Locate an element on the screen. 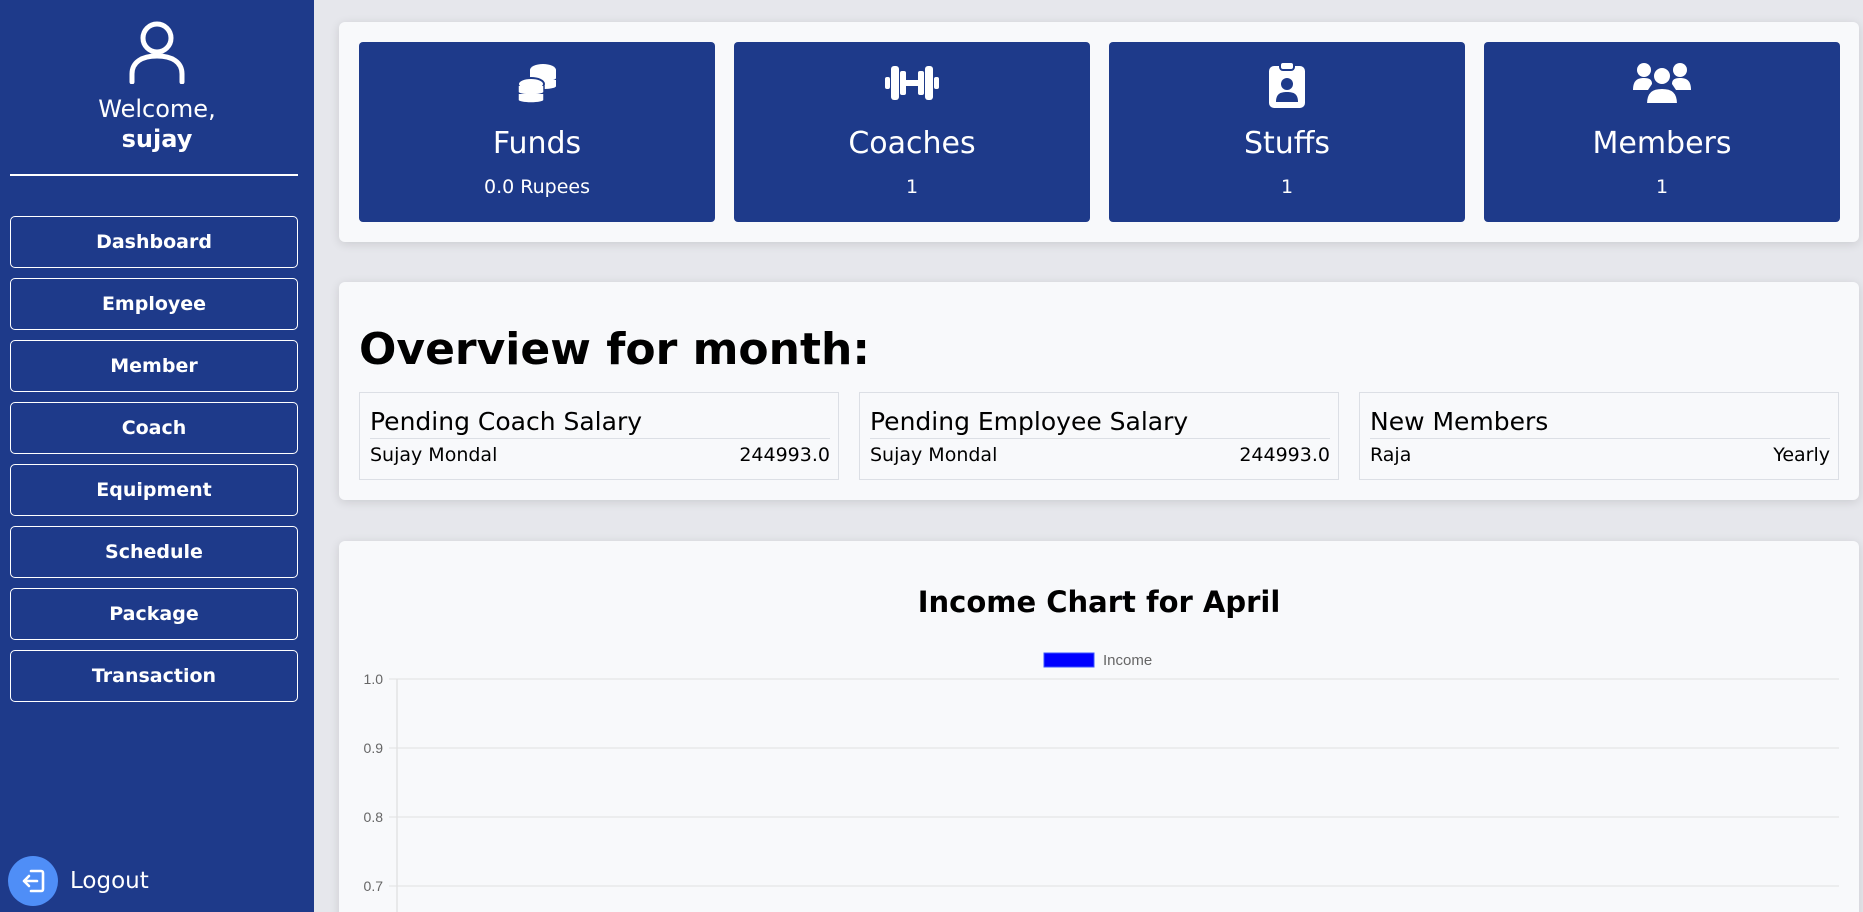 The height and width of the screenshot is (912, 1863). nav-member-button: Member is located at coordinates (154, 366).